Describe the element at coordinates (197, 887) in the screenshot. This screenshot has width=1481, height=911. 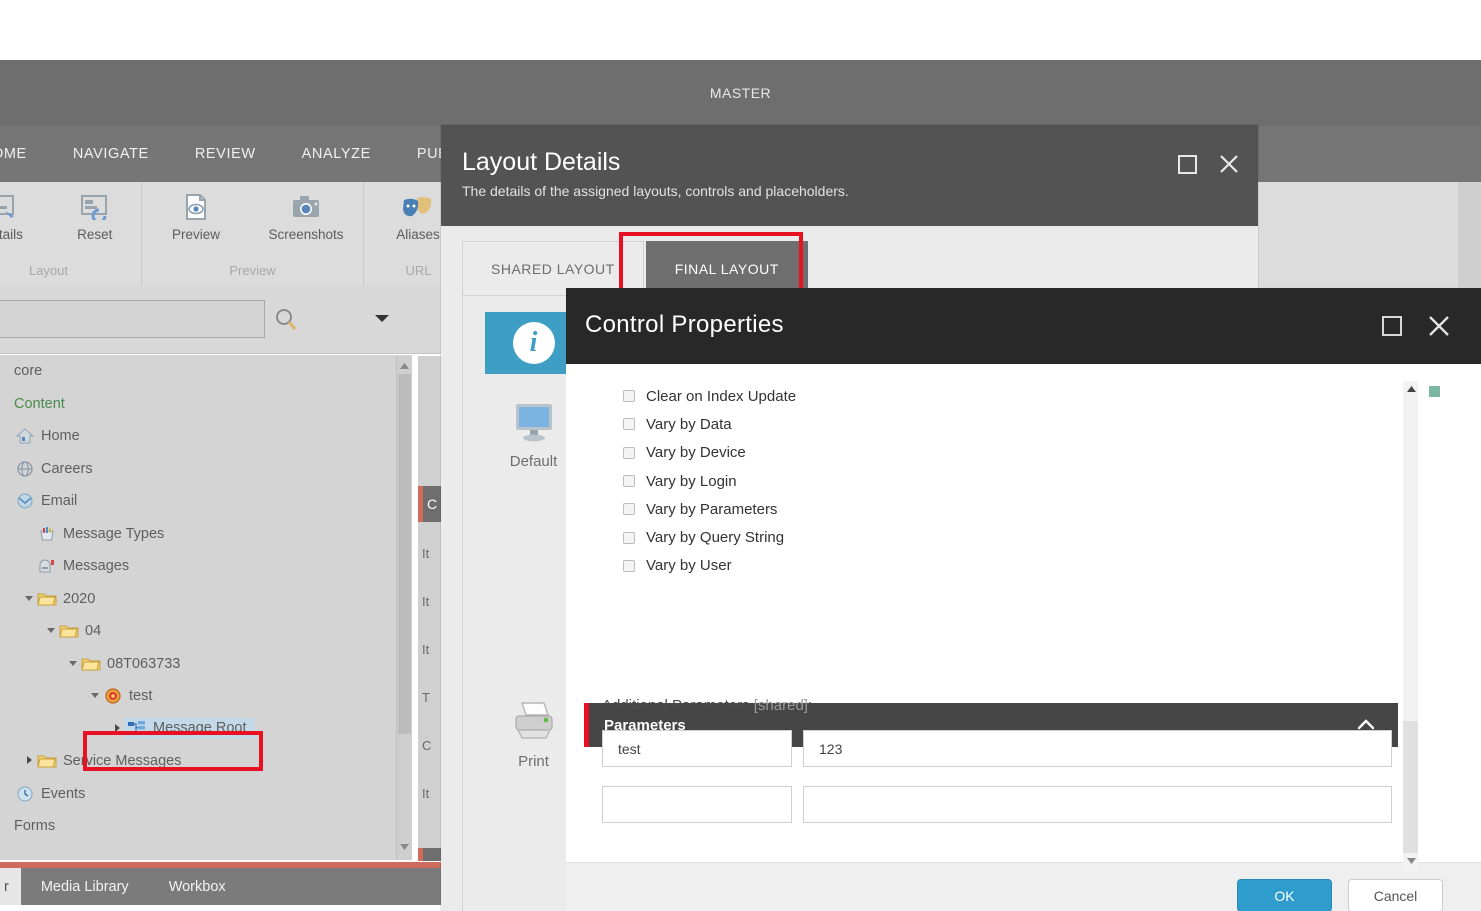
I see `bottom-tab-workbox: Workbox` at that location.